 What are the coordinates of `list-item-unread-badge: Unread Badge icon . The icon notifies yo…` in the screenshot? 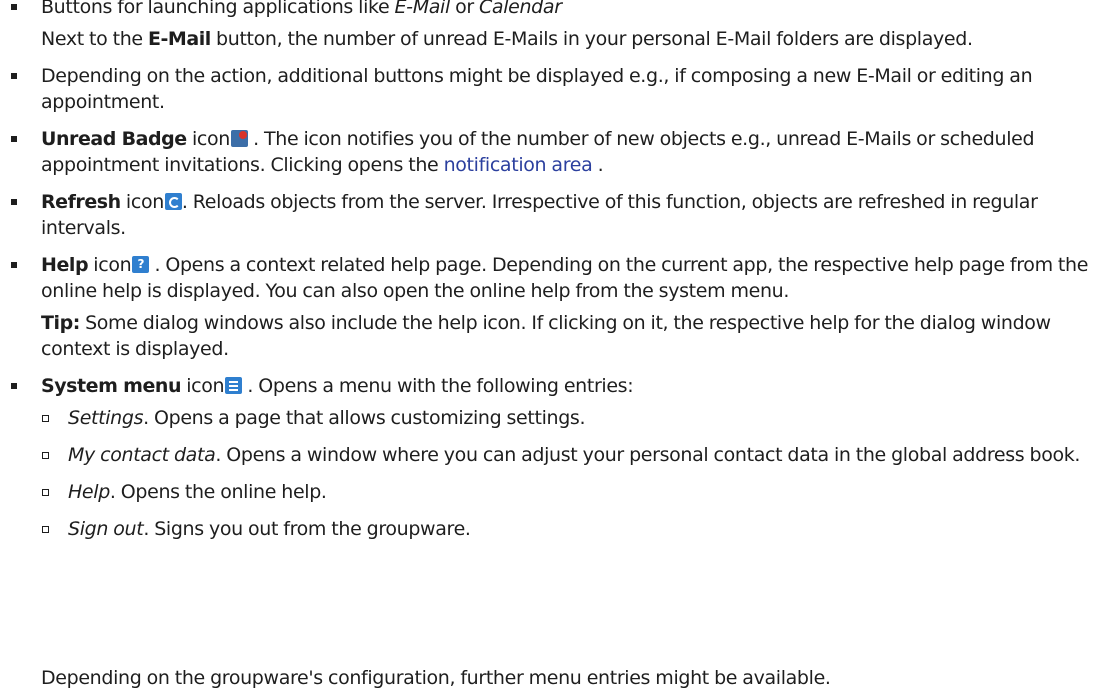 It's located at (554, 152).